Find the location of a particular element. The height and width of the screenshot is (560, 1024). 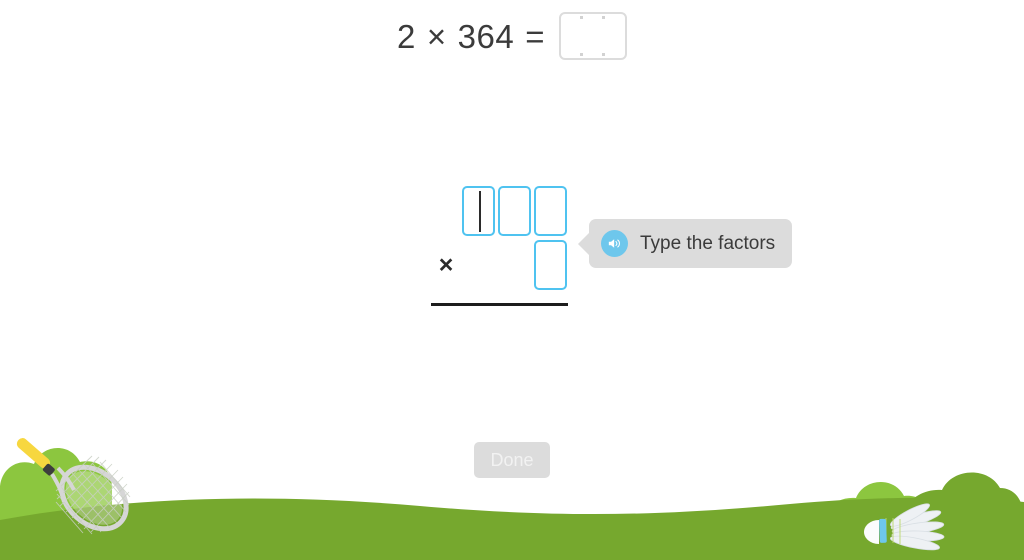

speaker-icon is located at coordinates (614, 243).